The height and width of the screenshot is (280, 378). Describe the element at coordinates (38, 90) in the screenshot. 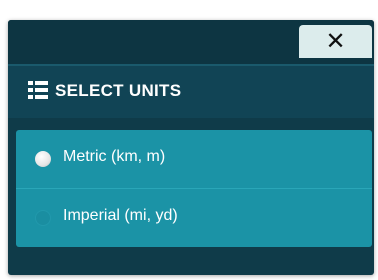

I see `list-icon` at that location.